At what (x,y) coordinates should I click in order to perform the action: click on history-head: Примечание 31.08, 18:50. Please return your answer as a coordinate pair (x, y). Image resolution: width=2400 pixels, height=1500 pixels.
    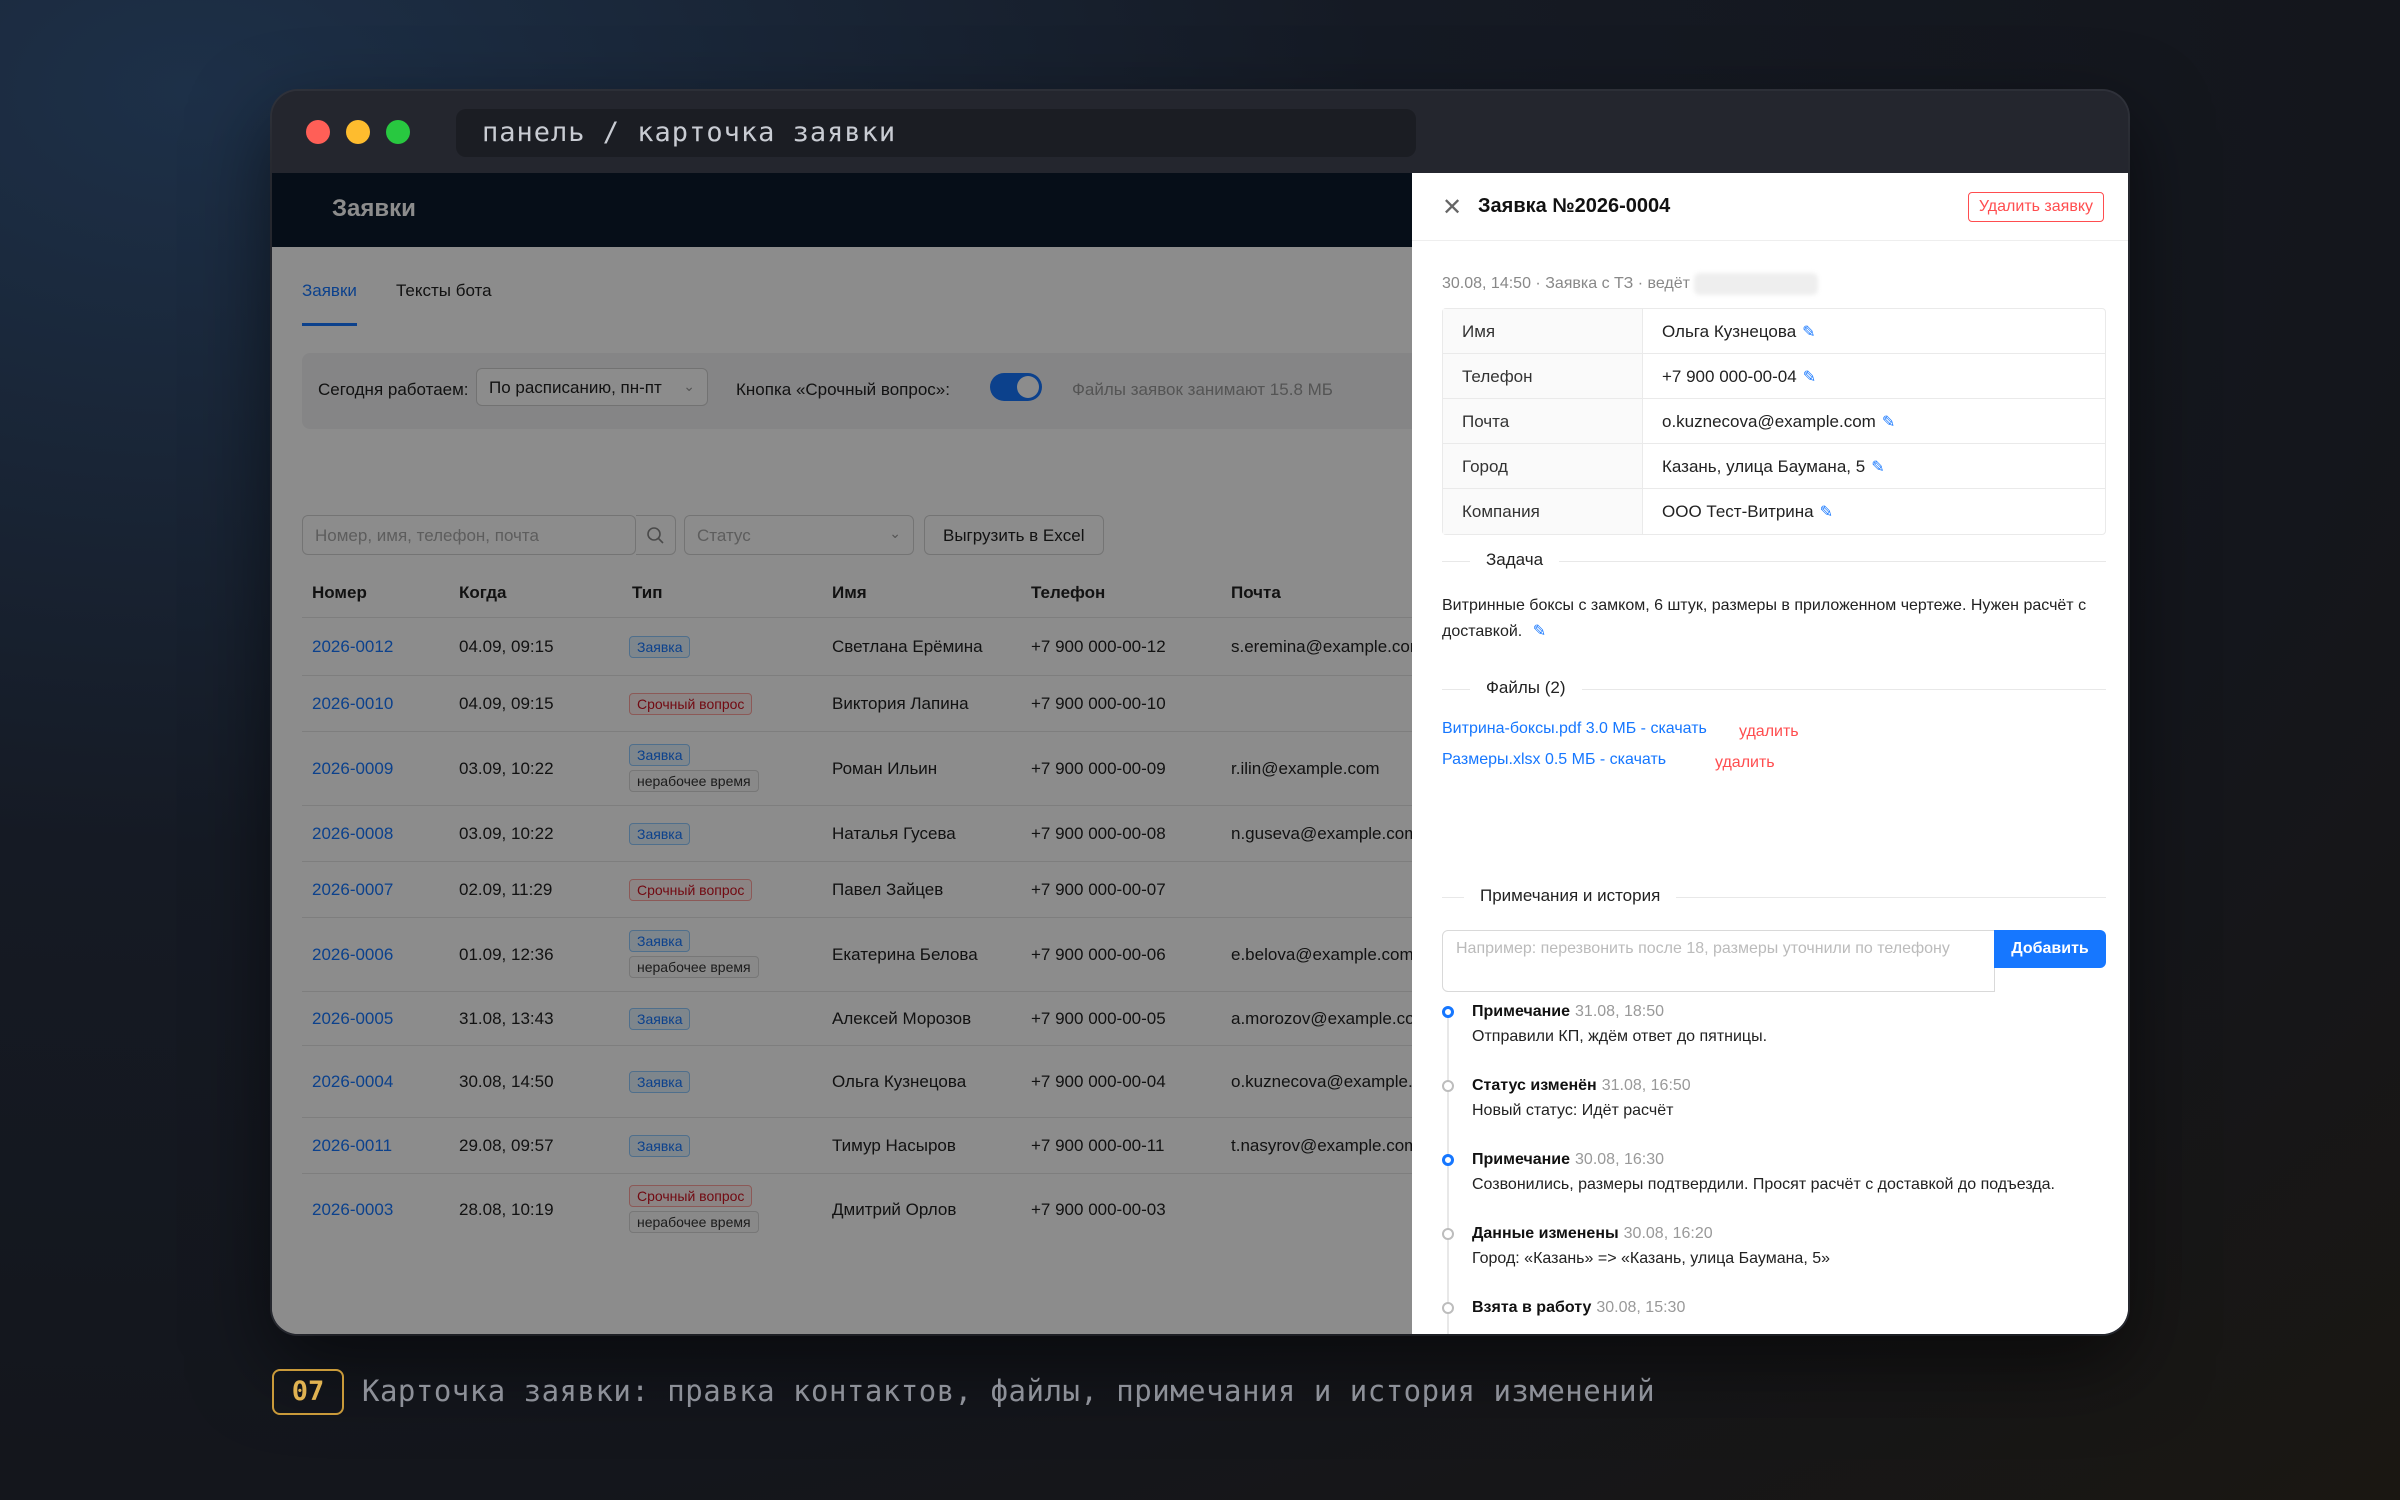
    Looking at the image, I should click on (1568, 1012).